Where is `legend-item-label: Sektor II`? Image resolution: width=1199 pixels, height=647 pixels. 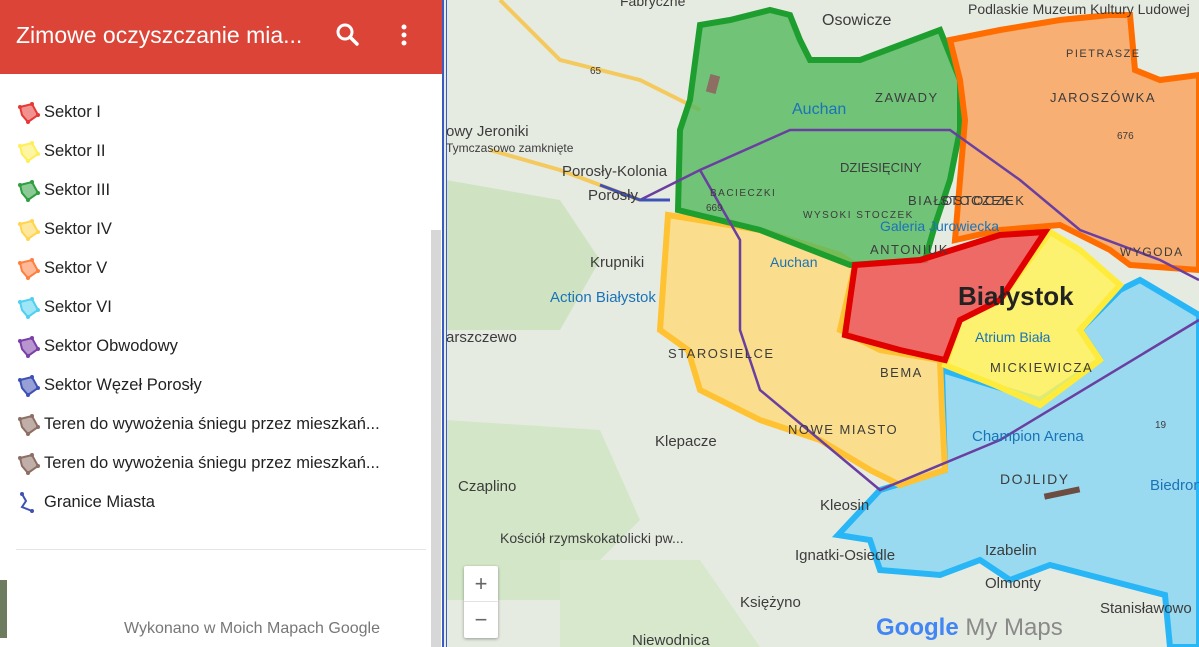 legend-item-label: Sektor II is located at coordinates (75, 151).